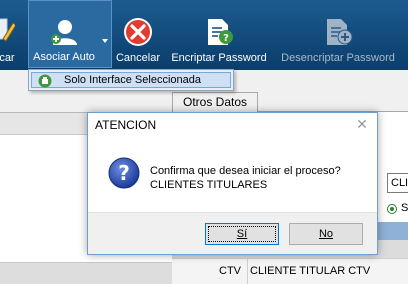 The height and width of the screenshot is (284, 408). I want to click on grid-header: CTV CLIENTE TITULAR CTV, so click(290, 271).